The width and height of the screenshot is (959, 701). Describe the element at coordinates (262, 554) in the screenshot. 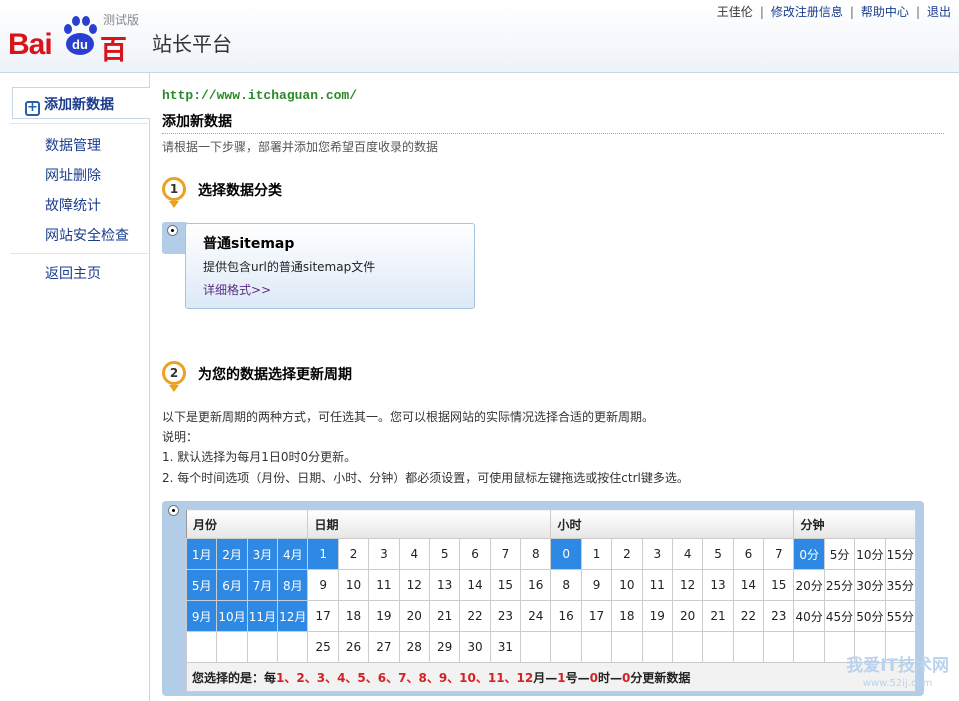

I see `month-cell: 3月` at that location.